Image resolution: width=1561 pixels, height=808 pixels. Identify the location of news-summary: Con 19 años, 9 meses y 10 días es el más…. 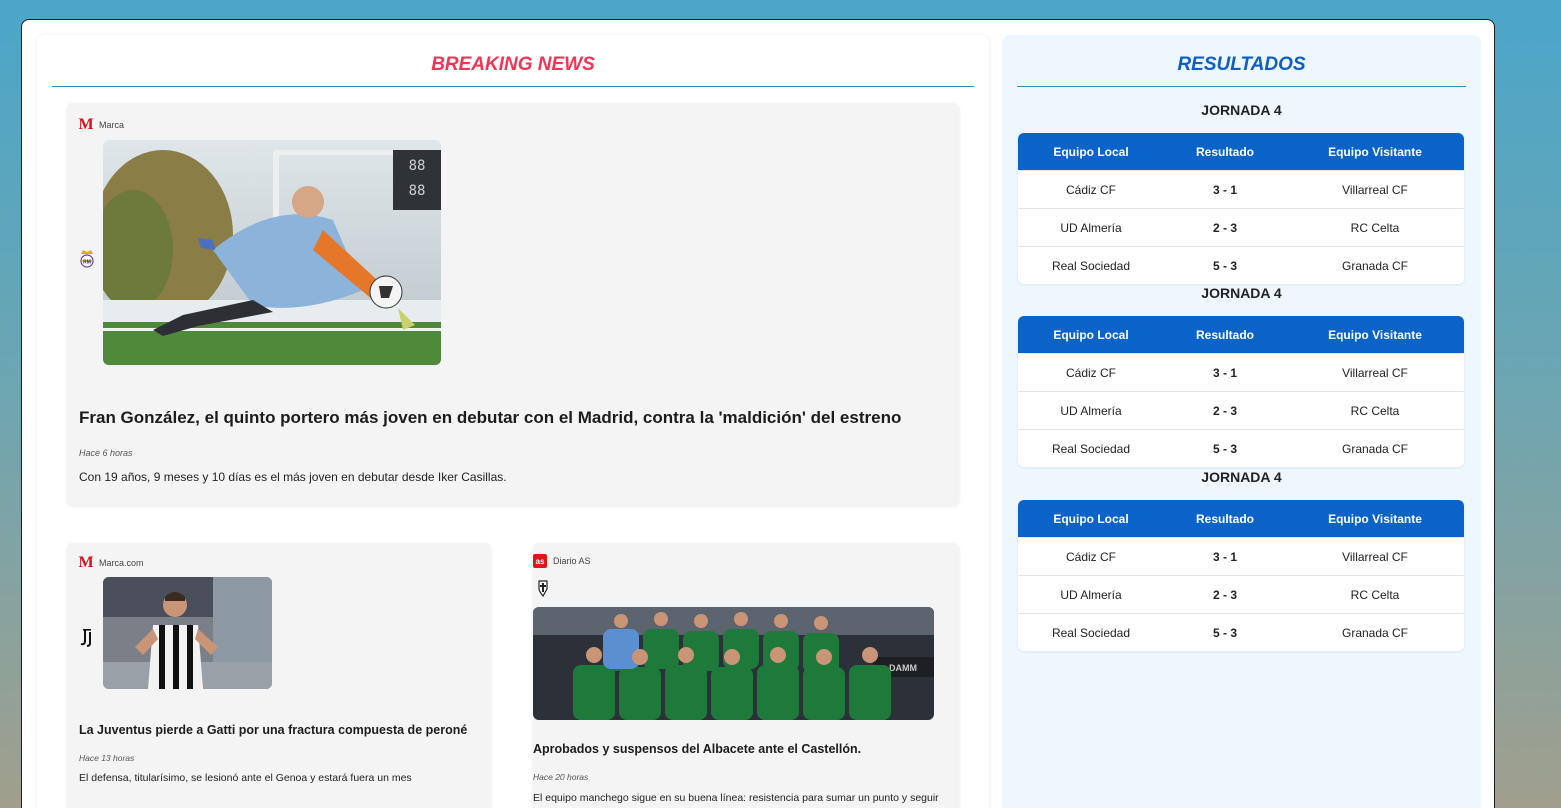
(293, 477).